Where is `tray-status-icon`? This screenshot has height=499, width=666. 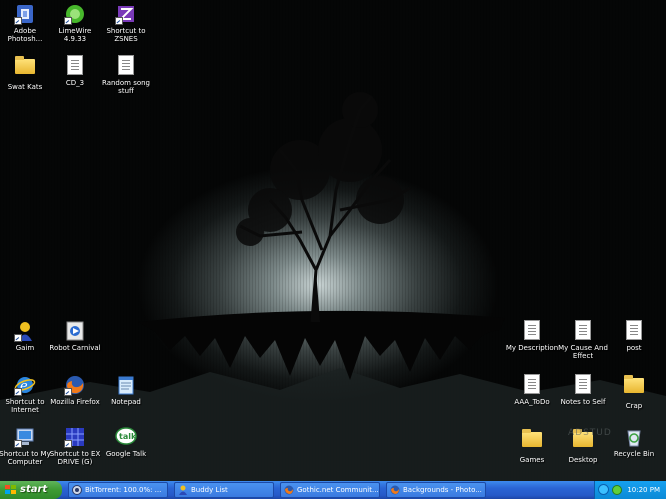
tray-status-icon is located at coordinates (617, 490).